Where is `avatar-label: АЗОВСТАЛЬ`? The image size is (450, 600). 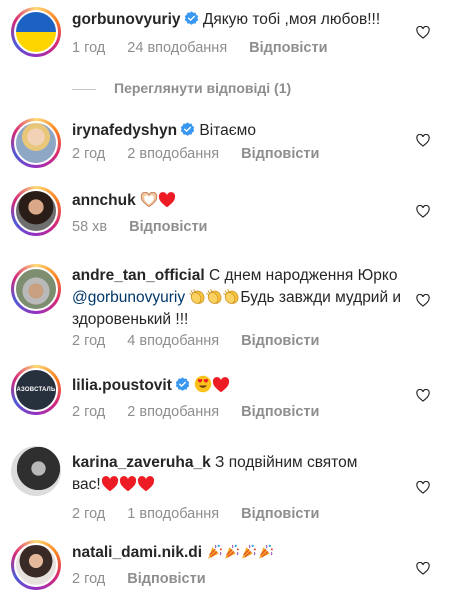
avatar-label: АЗОВСТАЛЬ is located at coordinates (36, 390).